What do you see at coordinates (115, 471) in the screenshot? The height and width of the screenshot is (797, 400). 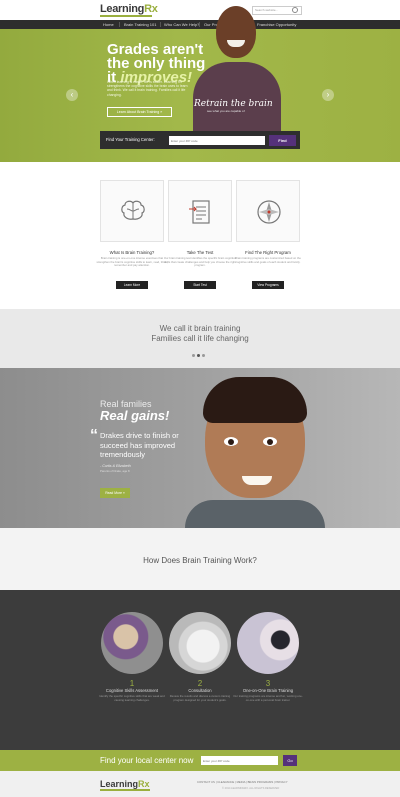 I see `testimonial-author-meta: Parents of Drake, age 8` at bounding box center [115, 471].